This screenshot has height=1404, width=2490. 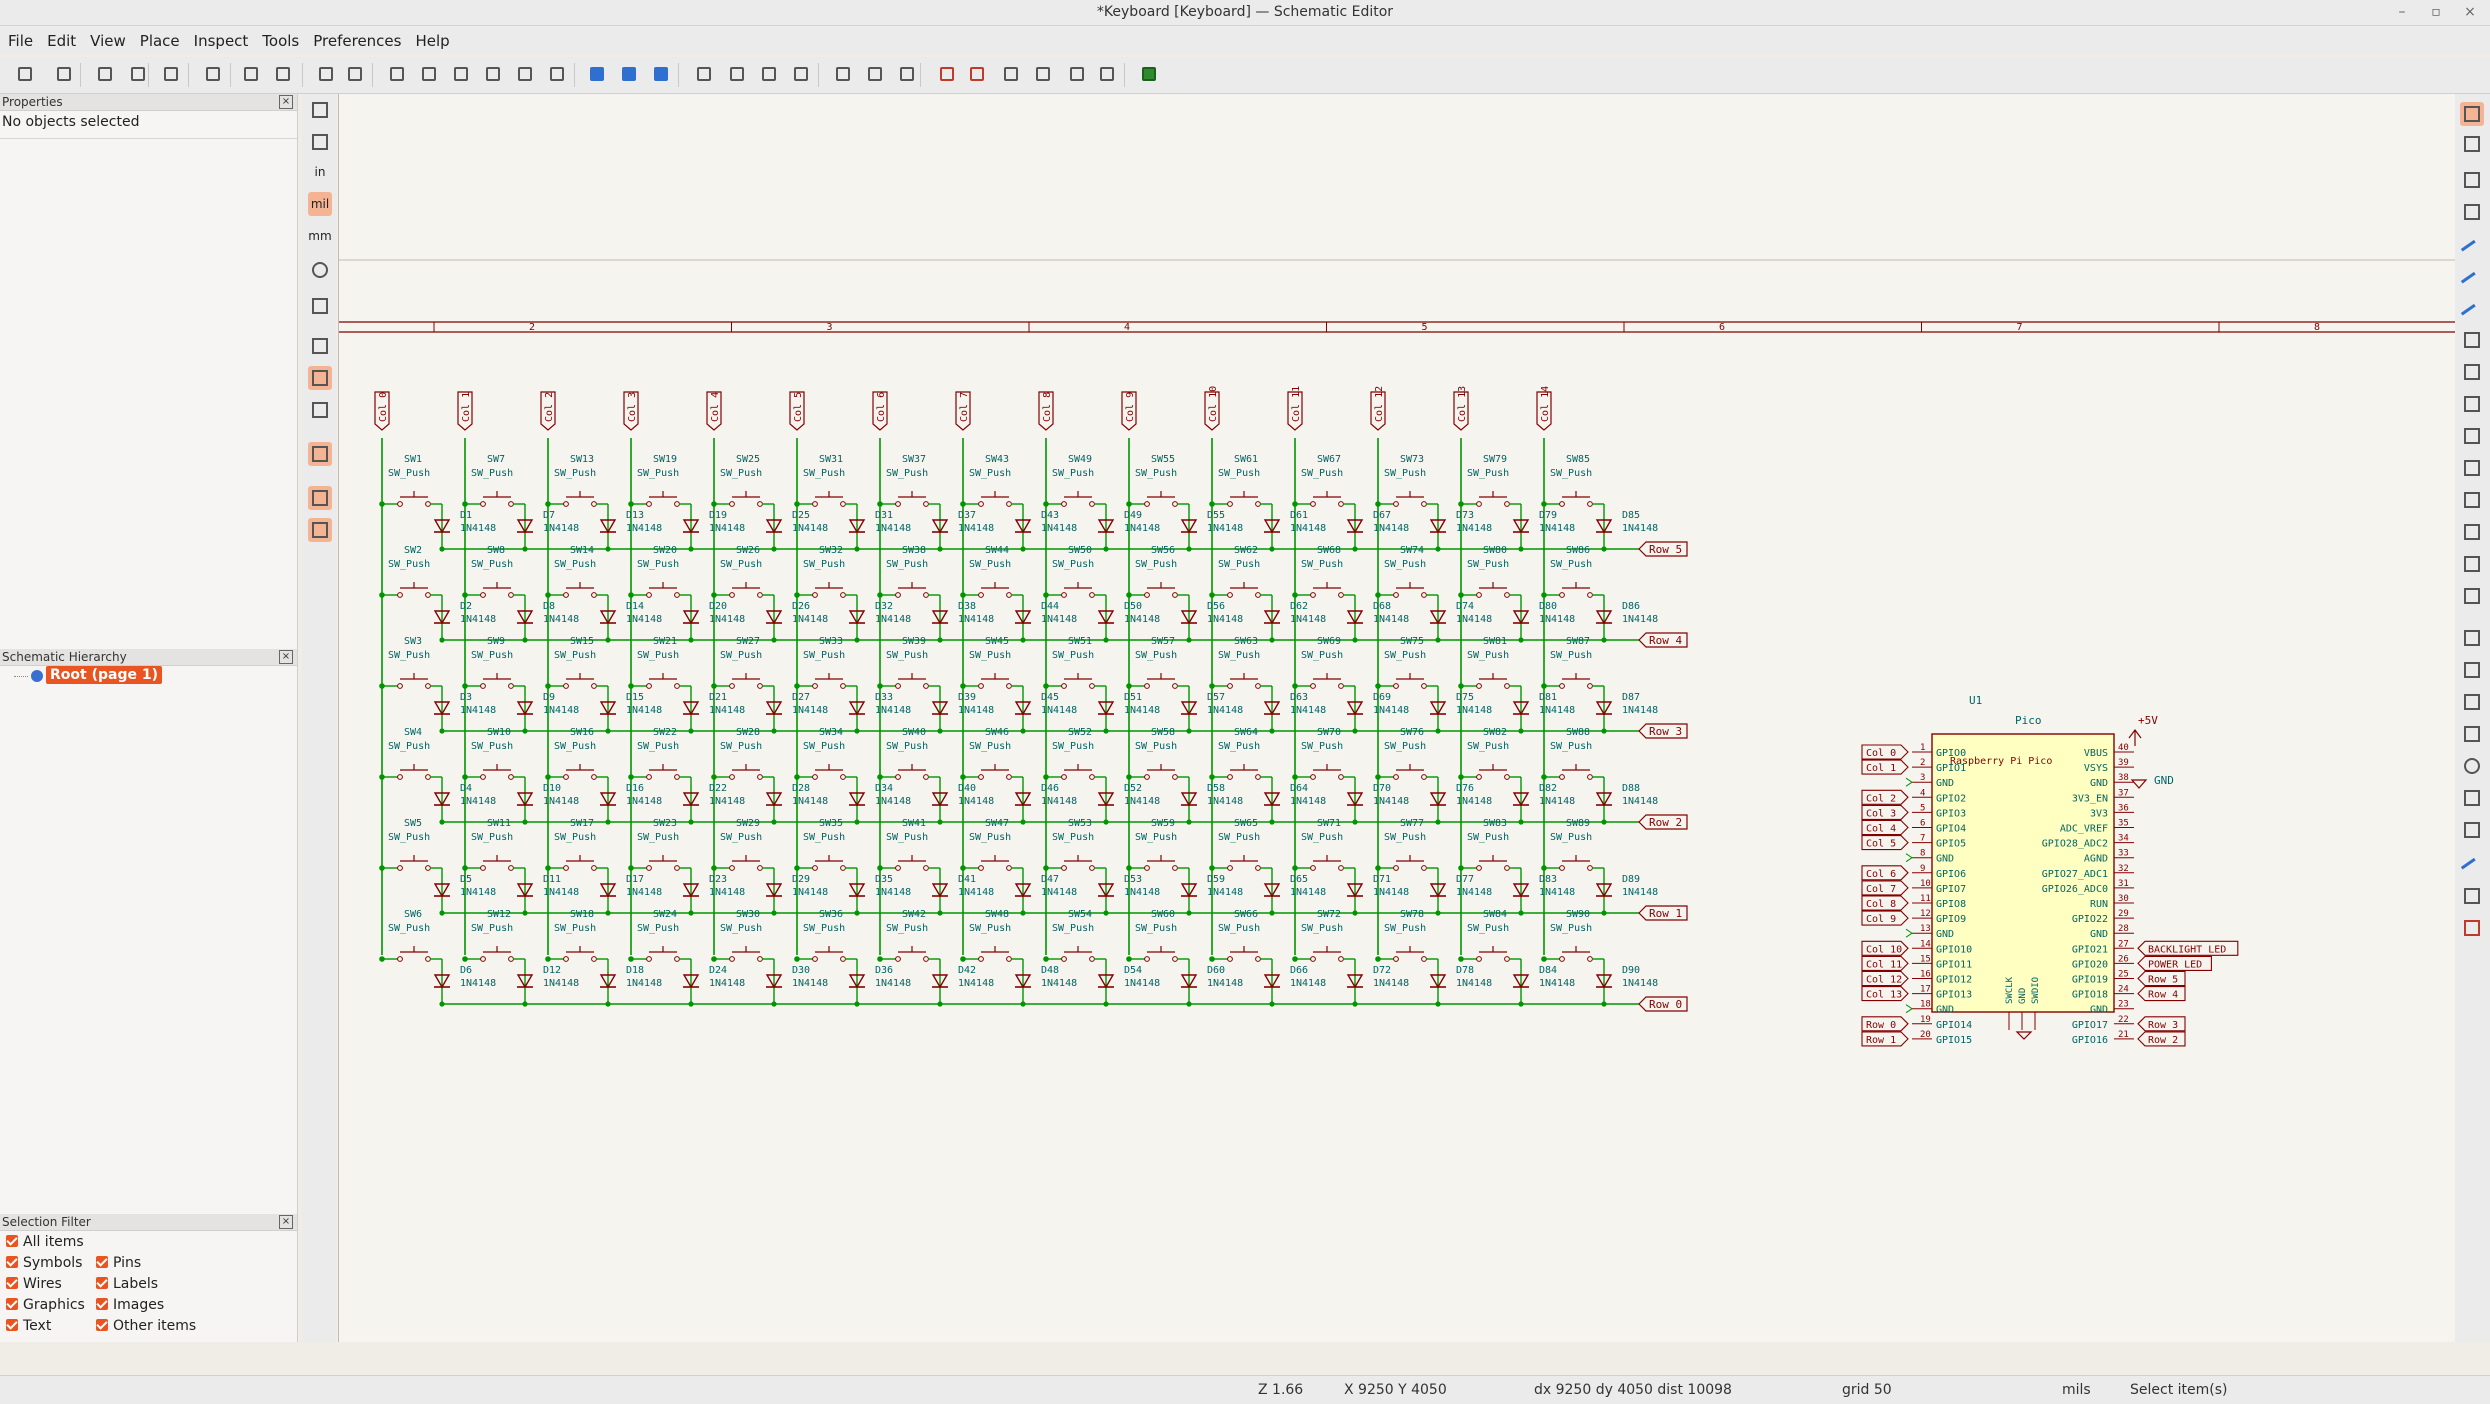 I want to click on menu-file: File, so click(x=20, y=38).